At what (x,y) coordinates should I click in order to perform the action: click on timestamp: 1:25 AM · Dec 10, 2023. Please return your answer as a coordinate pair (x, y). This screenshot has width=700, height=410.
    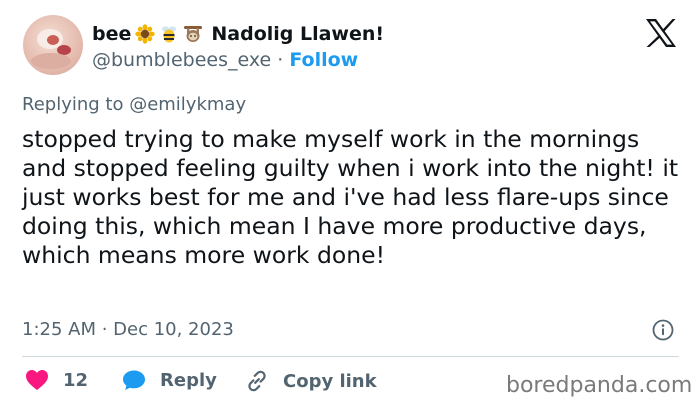
    Looking at the image, I should click on (128, 330).